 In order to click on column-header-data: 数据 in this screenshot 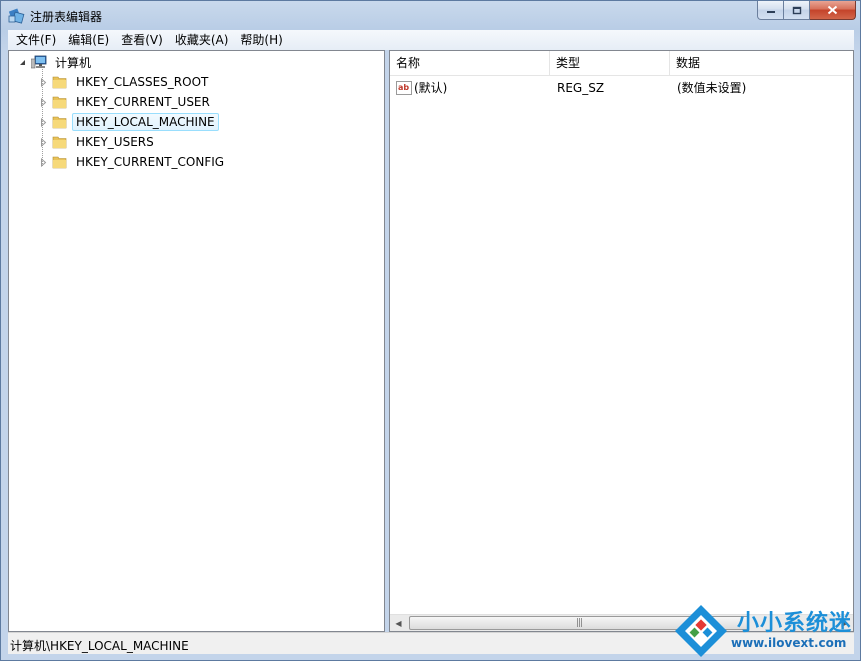, I will do `click(761, 63)`.